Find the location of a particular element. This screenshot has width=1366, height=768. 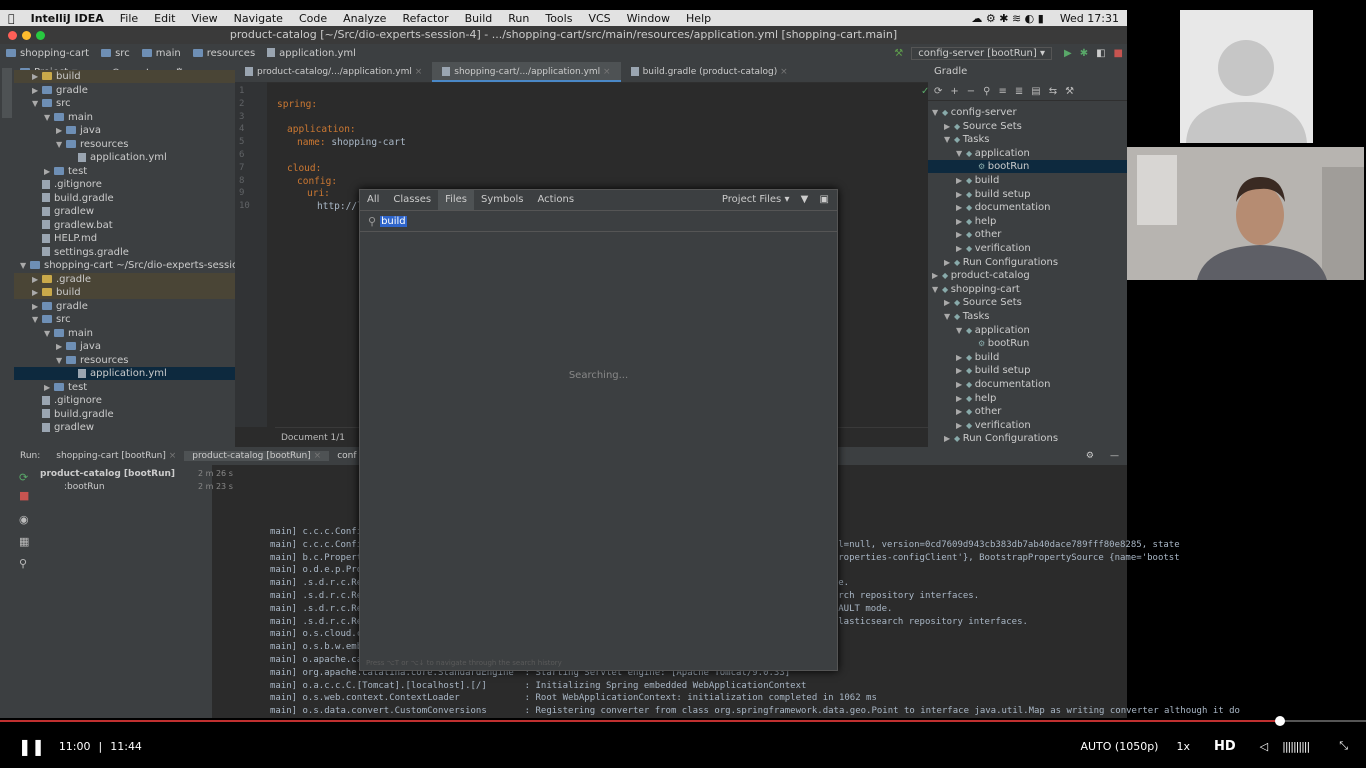

search-scope-select: Project Files ▾ is located at coordinates (756, 199).